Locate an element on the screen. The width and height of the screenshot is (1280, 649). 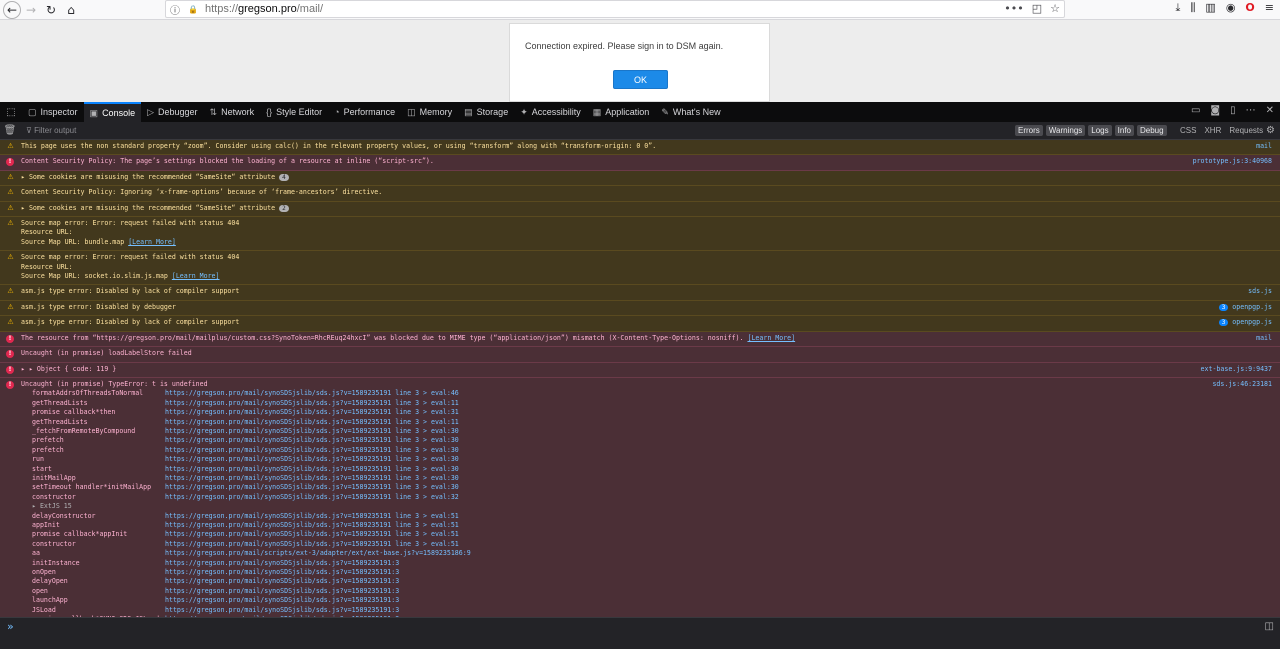
ok-button: OK is located at coordinates (640, 79).